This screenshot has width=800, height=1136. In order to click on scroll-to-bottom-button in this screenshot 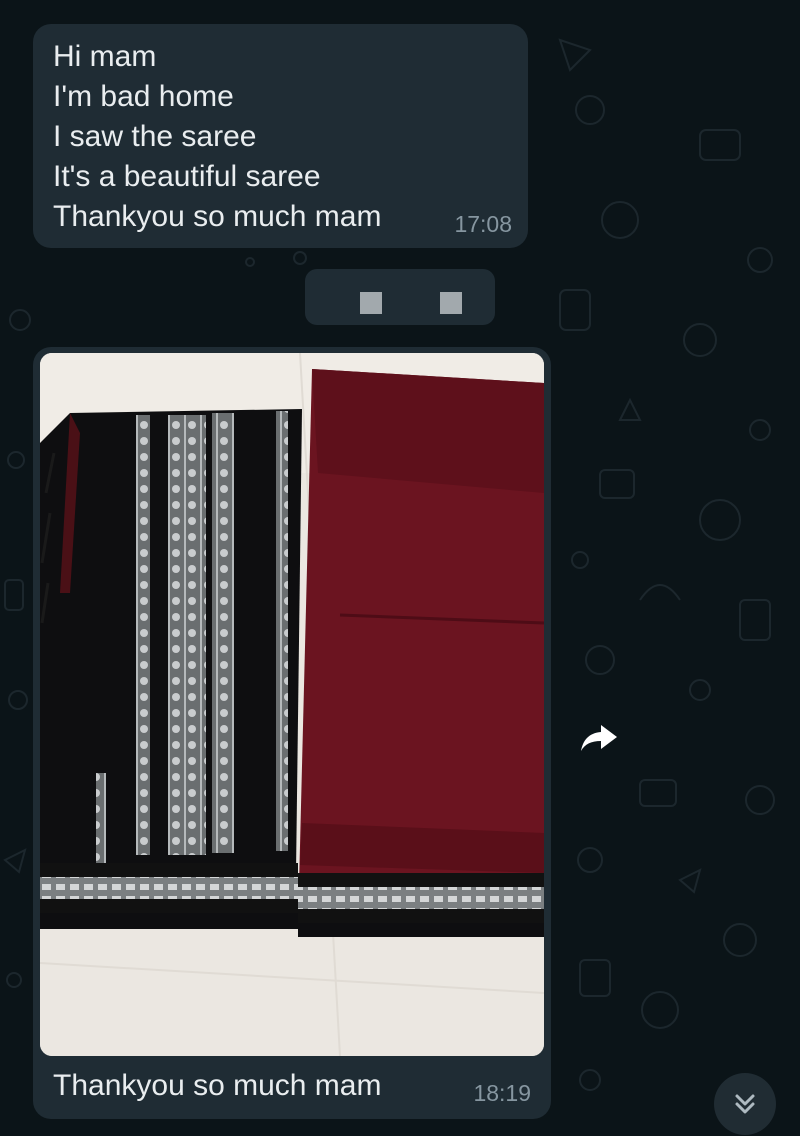, I will do `click(745, 1104)`.